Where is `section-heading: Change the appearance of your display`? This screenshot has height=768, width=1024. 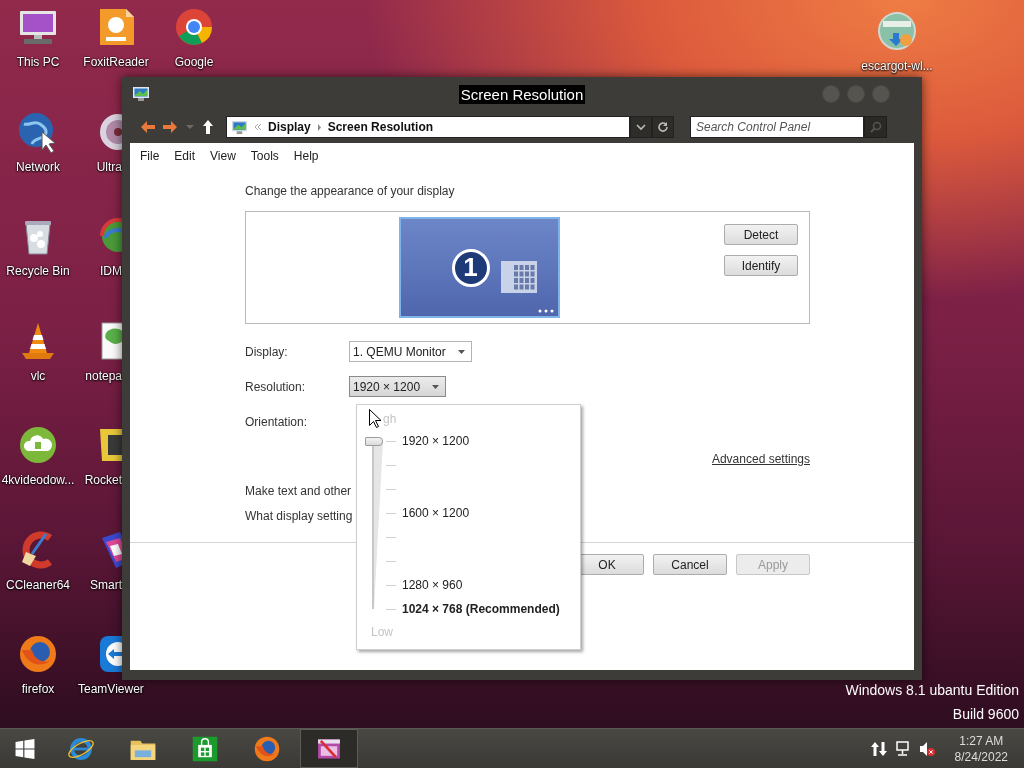
section-heading: Change the appearance of your display is located at coordinates (350, 191).